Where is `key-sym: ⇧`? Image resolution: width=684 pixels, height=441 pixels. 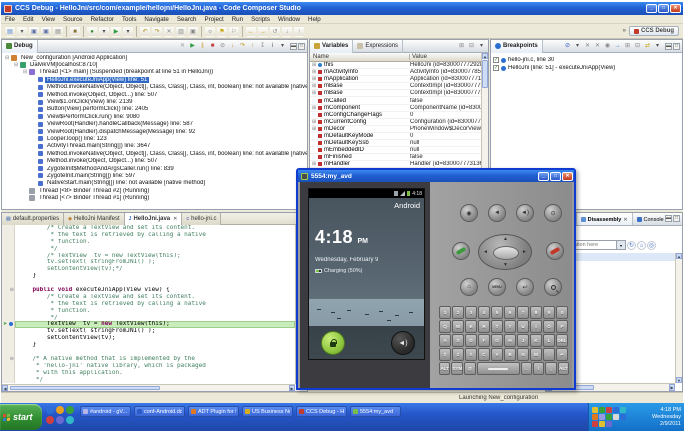
key-sym: ⇧ is located at coordinates (445, 354).